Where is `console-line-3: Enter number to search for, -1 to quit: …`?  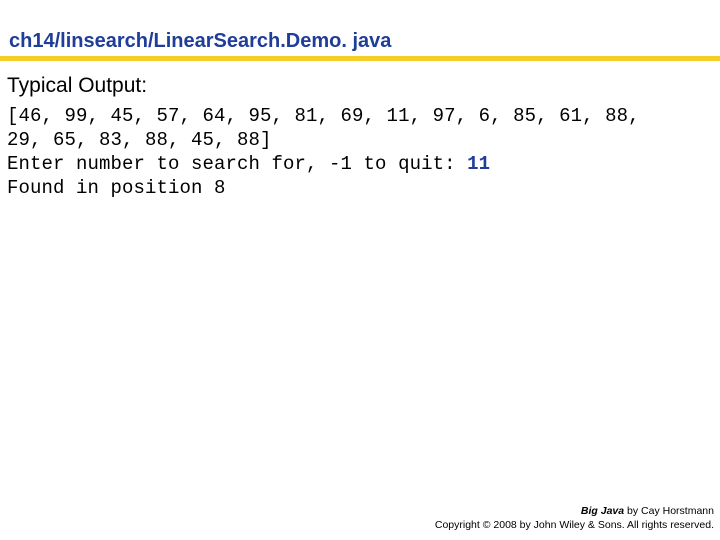
console-line-3: Enter number to search for, -1 to quit: … is located at coordinates (360, 164).